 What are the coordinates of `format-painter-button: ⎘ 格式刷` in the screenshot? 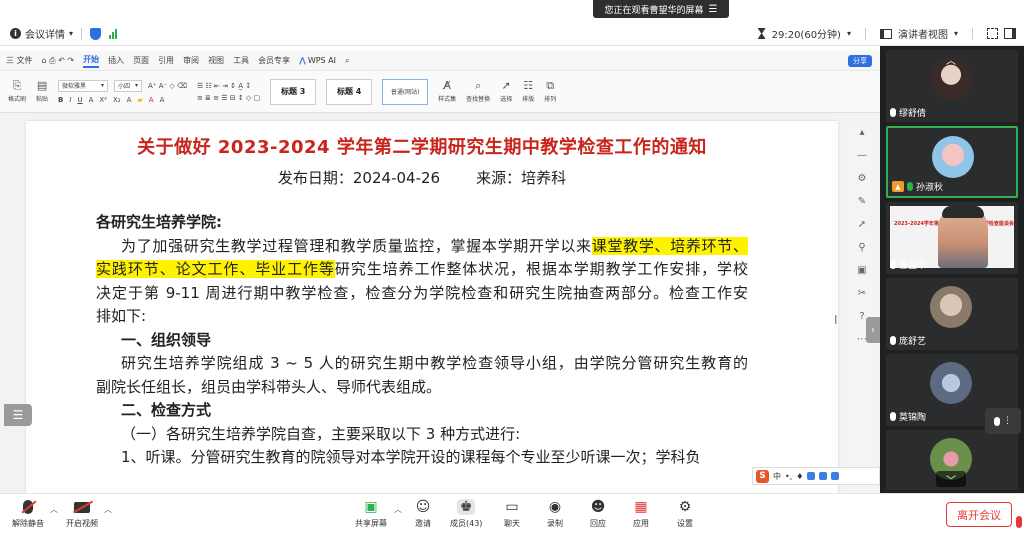 It's located at (17, 92).